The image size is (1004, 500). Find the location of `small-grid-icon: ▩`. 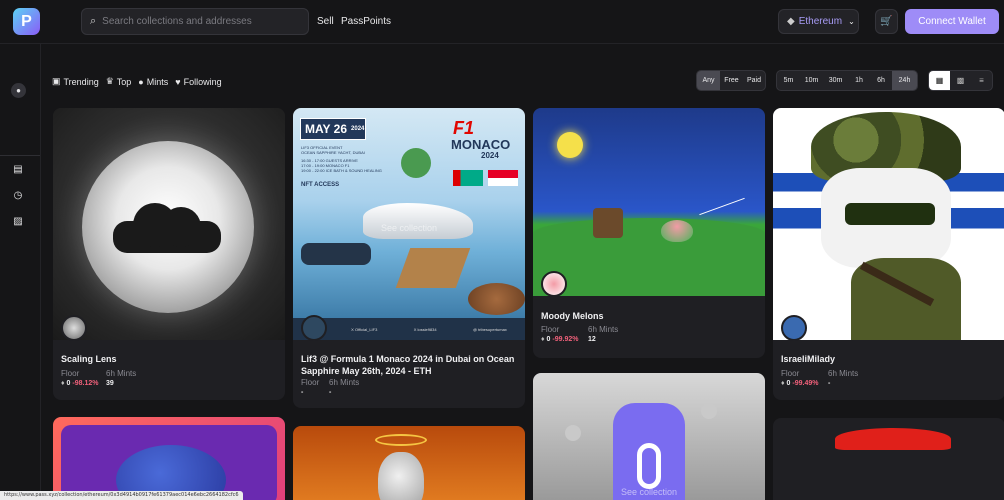

small-grid-icon: ▩ is located at coordinates (960, 80).